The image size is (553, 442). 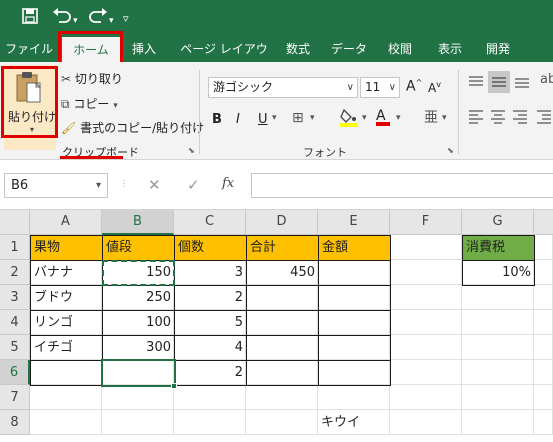 I want to click on font-color-button: A, so click(x=383, y=117).